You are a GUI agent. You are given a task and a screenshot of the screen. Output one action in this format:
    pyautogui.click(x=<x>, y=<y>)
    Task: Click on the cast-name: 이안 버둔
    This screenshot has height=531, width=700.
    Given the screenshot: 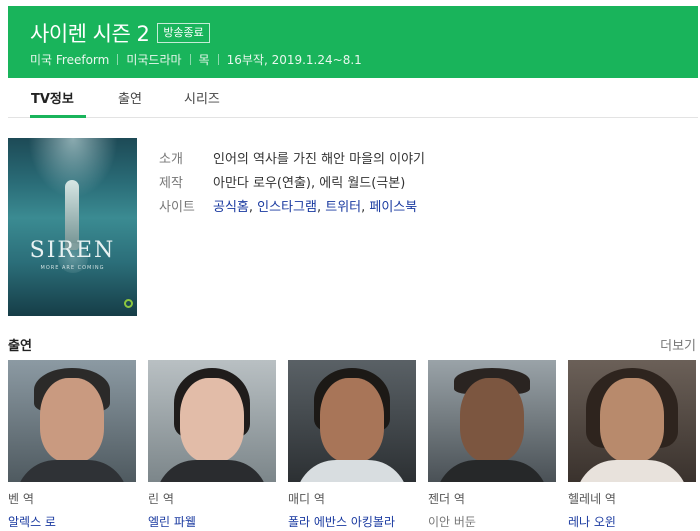 What is the action you would take?
    pyautogui.click(x=452, y=522)
    